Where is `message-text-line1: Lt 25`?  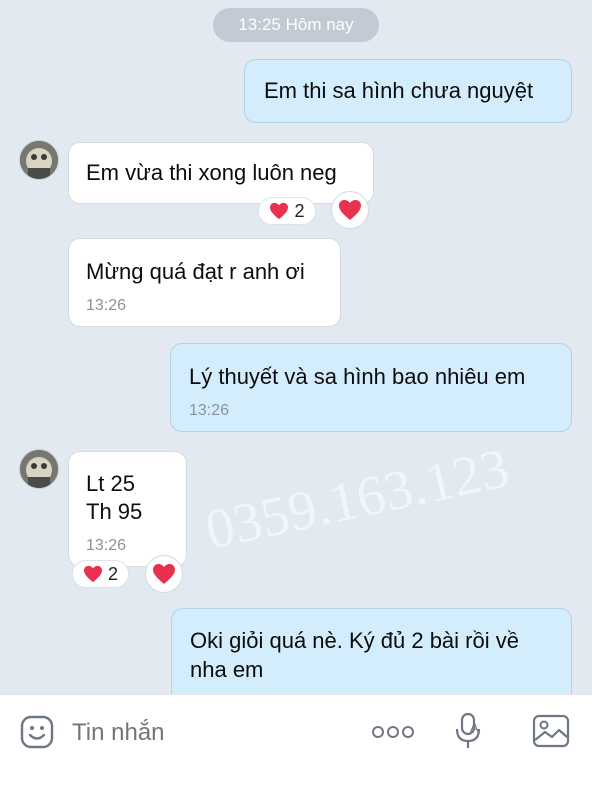 message-text-line1: Lt 25 is located at coordinates (110, 483).